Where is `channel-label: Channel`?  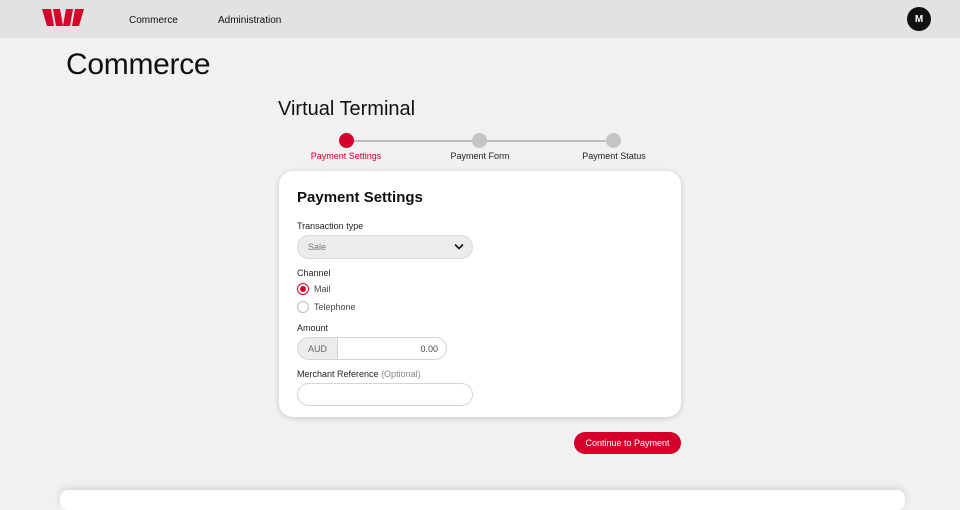 channel-label: Channel is located at coordinates (314, 273).